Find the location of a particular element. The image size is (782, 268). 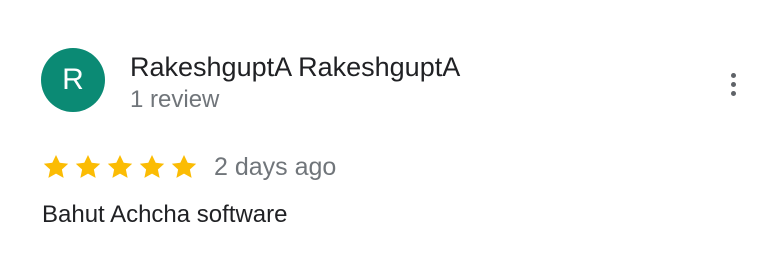

more-options-button is located at coordinates (733, 84).